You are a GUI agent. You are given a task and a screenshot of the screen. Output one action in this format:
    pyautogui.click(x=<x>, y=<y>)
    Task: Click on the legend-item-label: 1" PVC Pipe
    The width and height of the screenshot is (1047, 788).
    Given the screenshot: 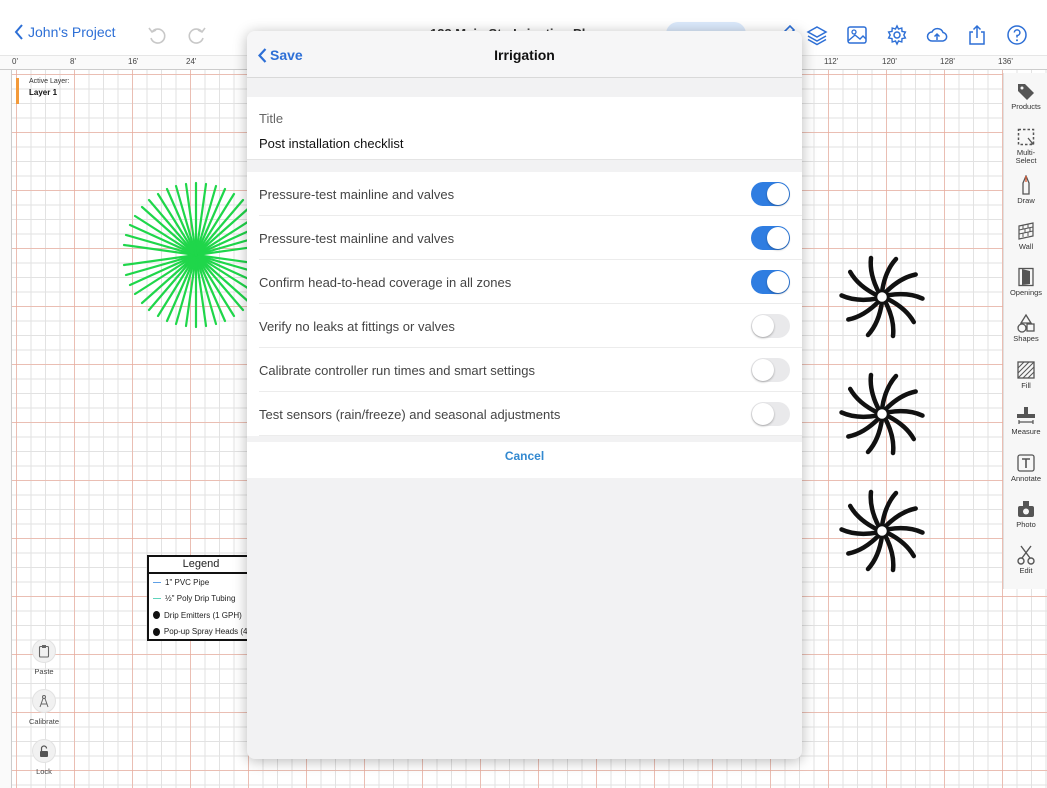 What is the action you would take?
    pyautogui.click(x=187, y=582)
    